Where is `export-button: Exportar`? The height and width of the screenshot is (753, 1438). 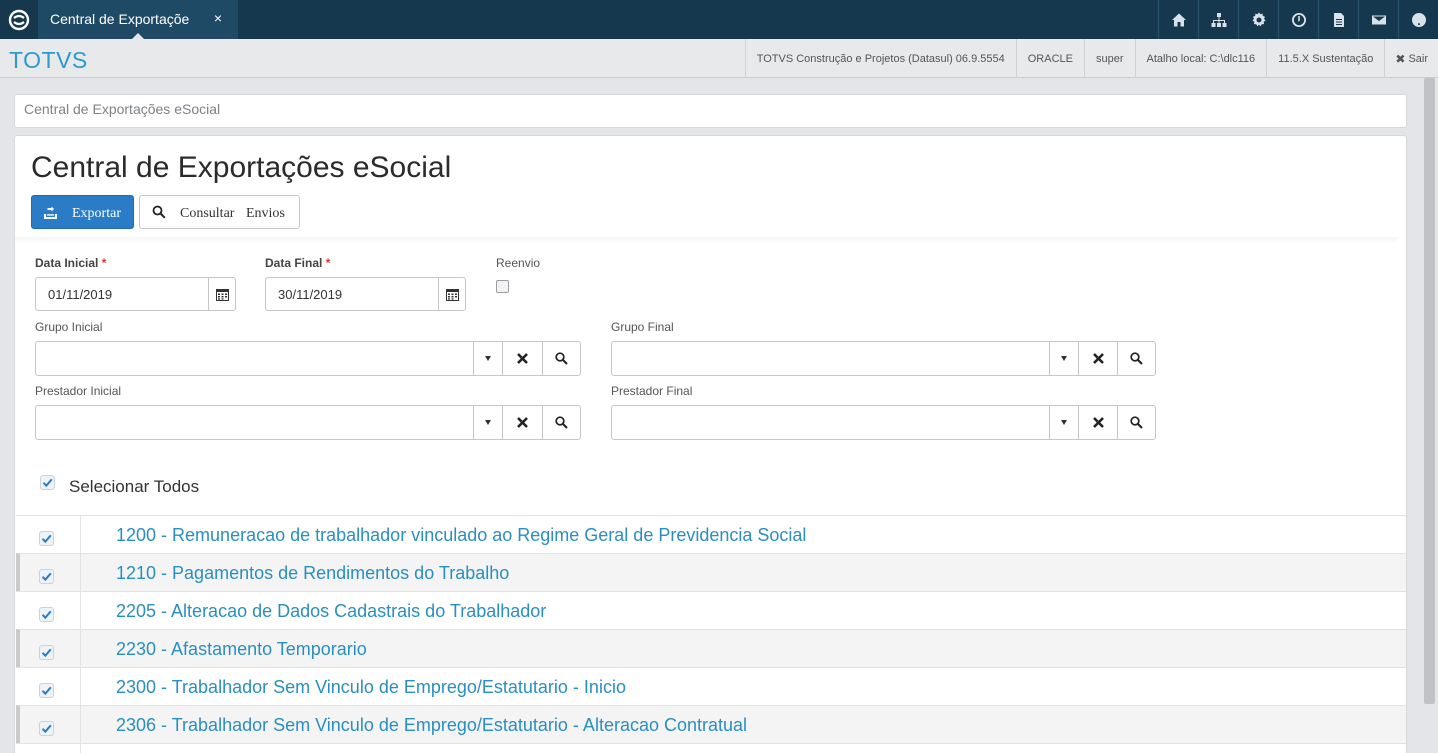 export-button: Exportar is located at coordinates (82, 212).